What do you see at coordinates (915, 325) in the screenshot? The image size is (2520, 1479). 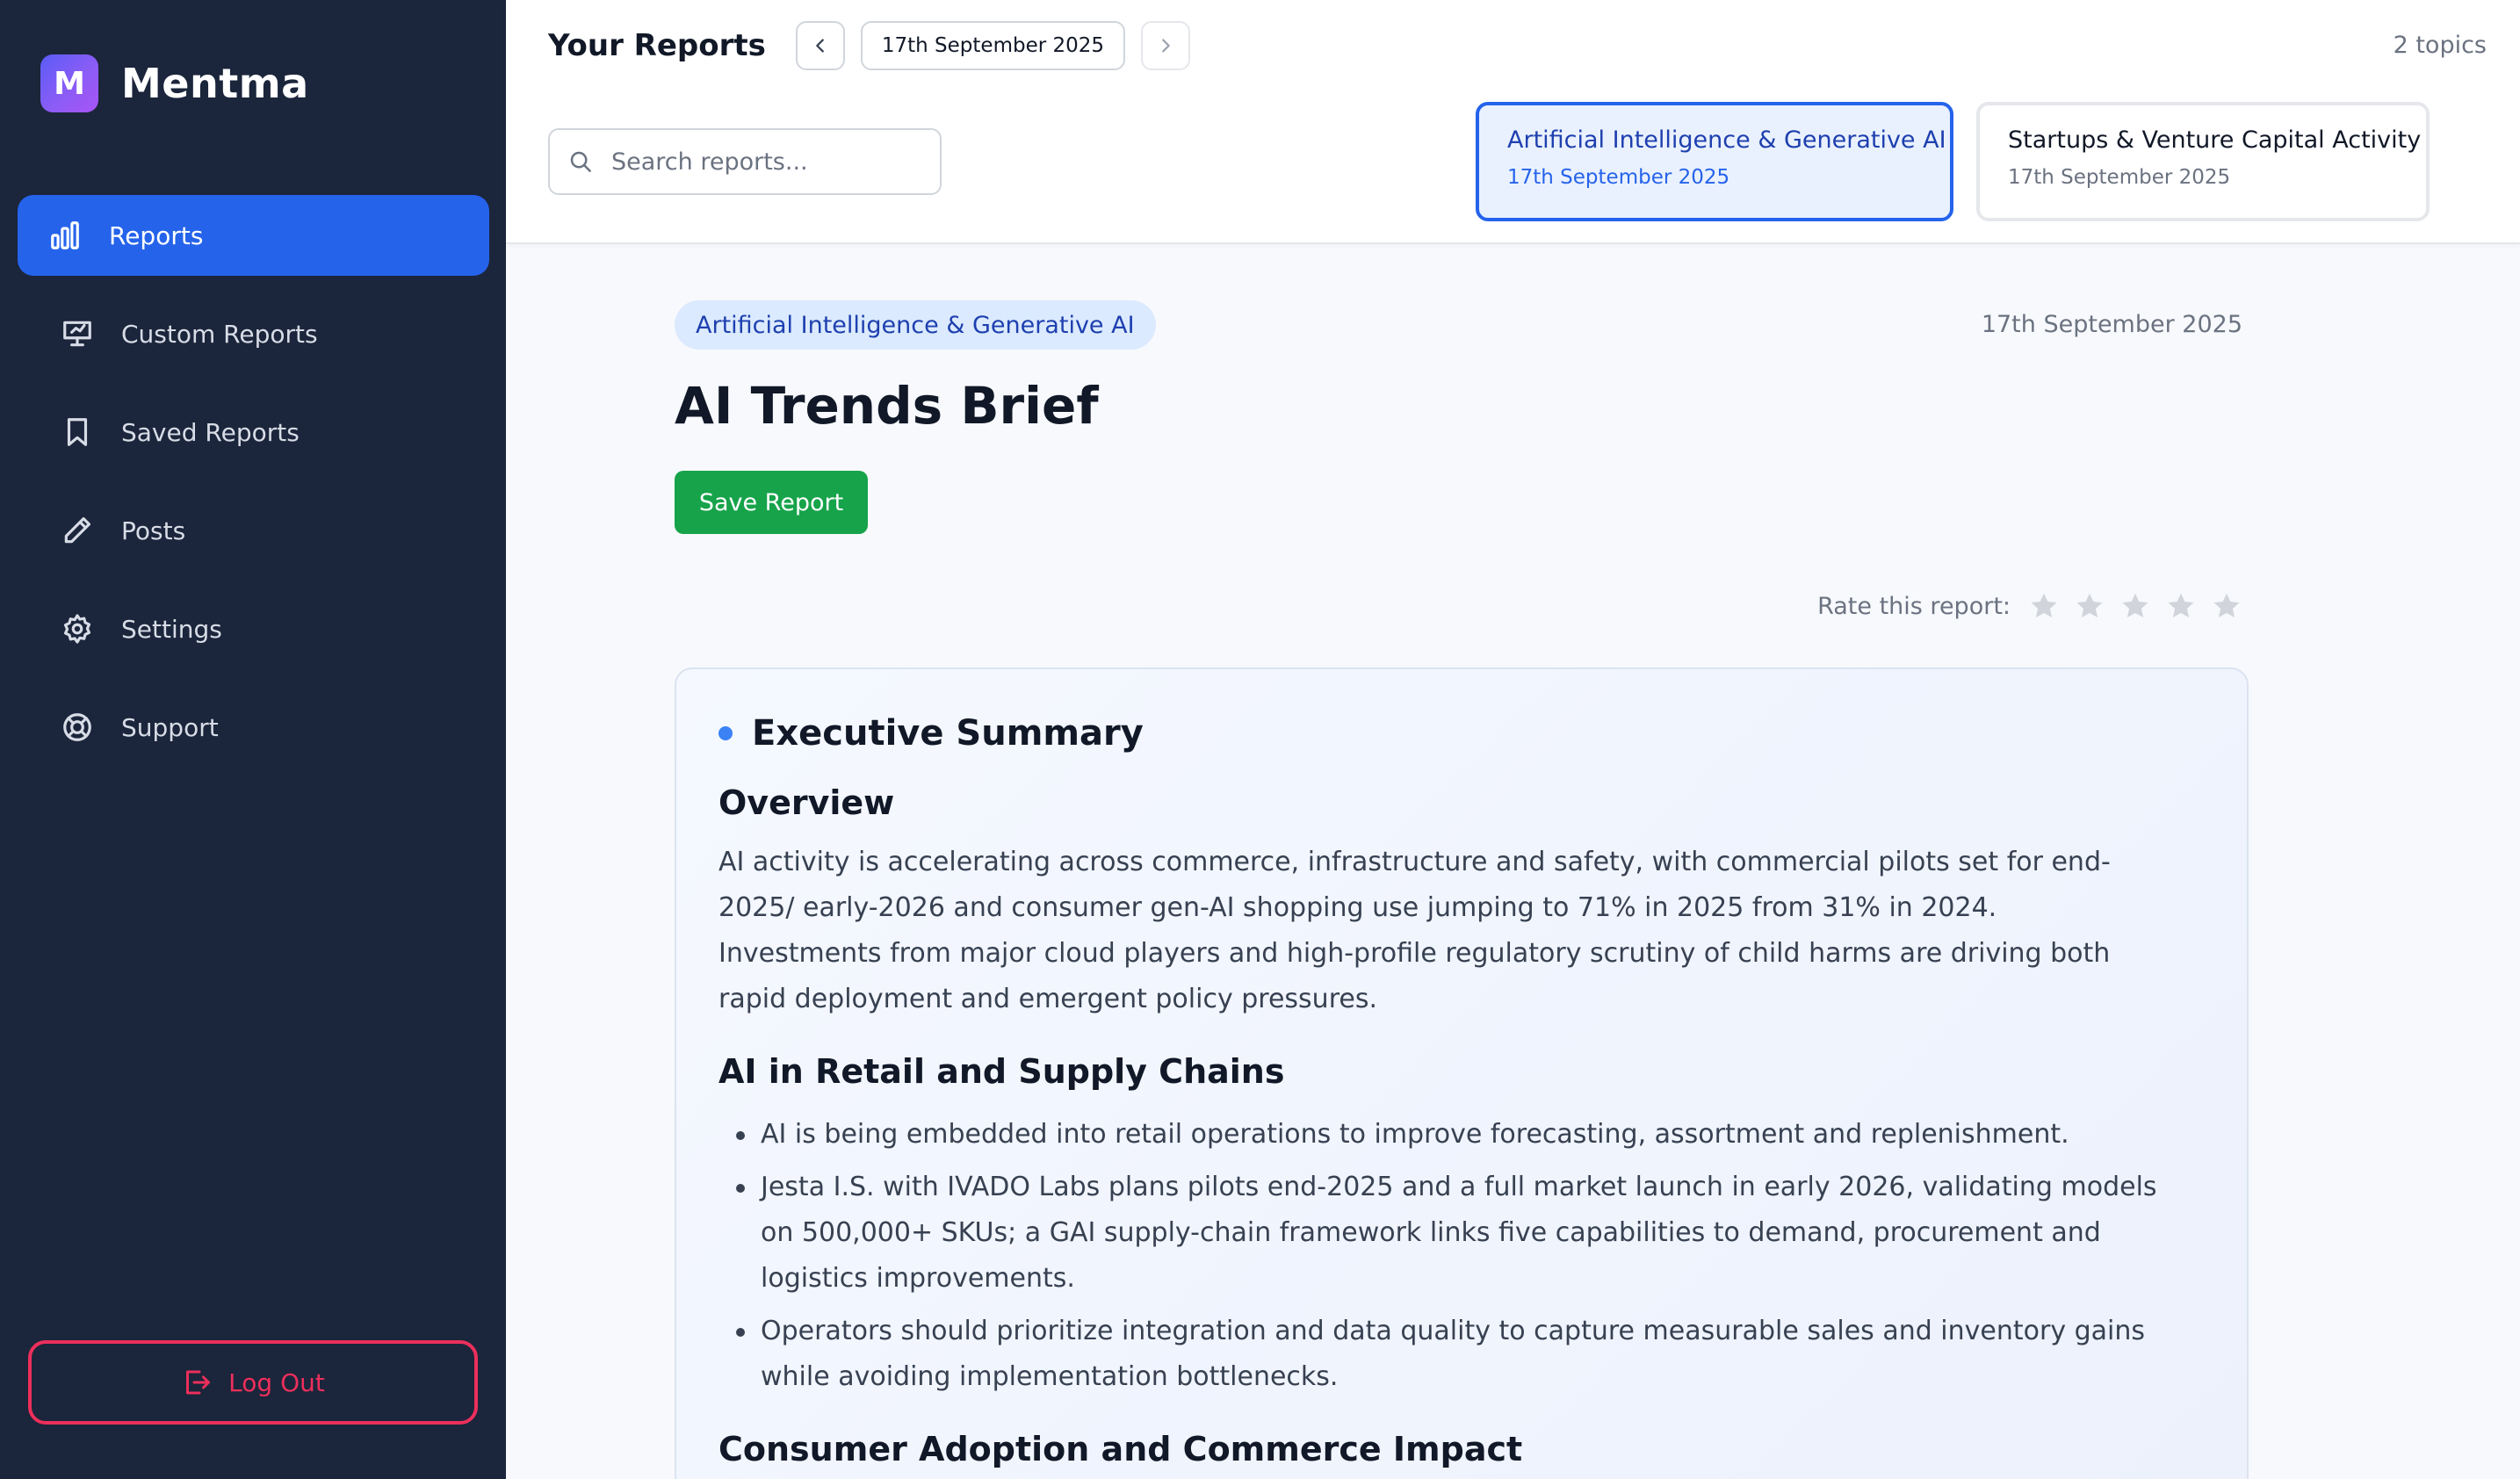 I see `topic-badge: Artificial Intelligence & Generative AI` at bounding box center [915, 325].